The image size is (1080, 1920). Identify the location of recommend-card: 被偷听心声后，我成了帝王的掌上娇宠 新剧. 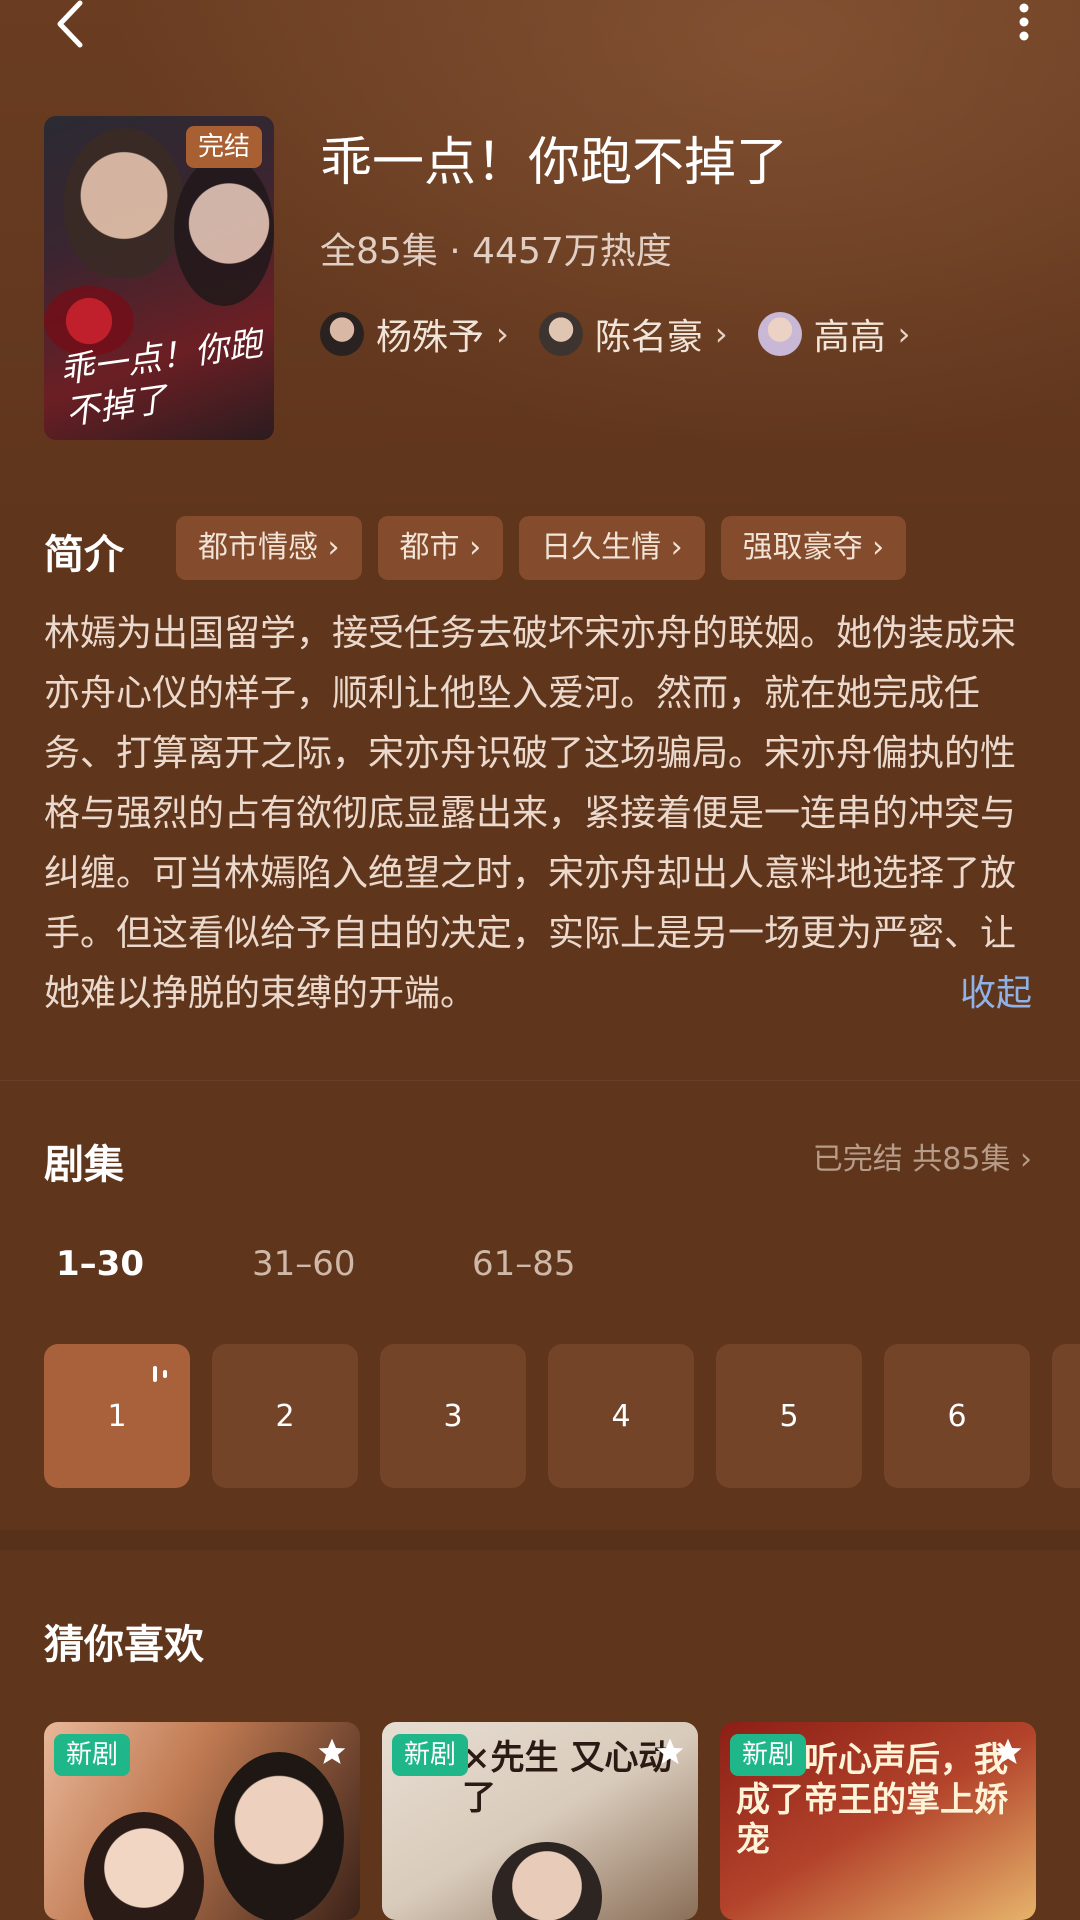
(878, 1821).